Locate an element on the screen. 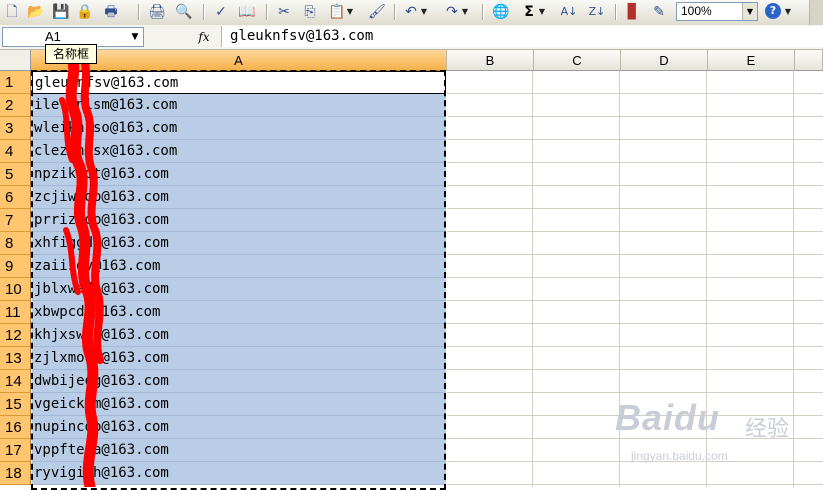  row-header: 4 is located at coordinates (15, 151).